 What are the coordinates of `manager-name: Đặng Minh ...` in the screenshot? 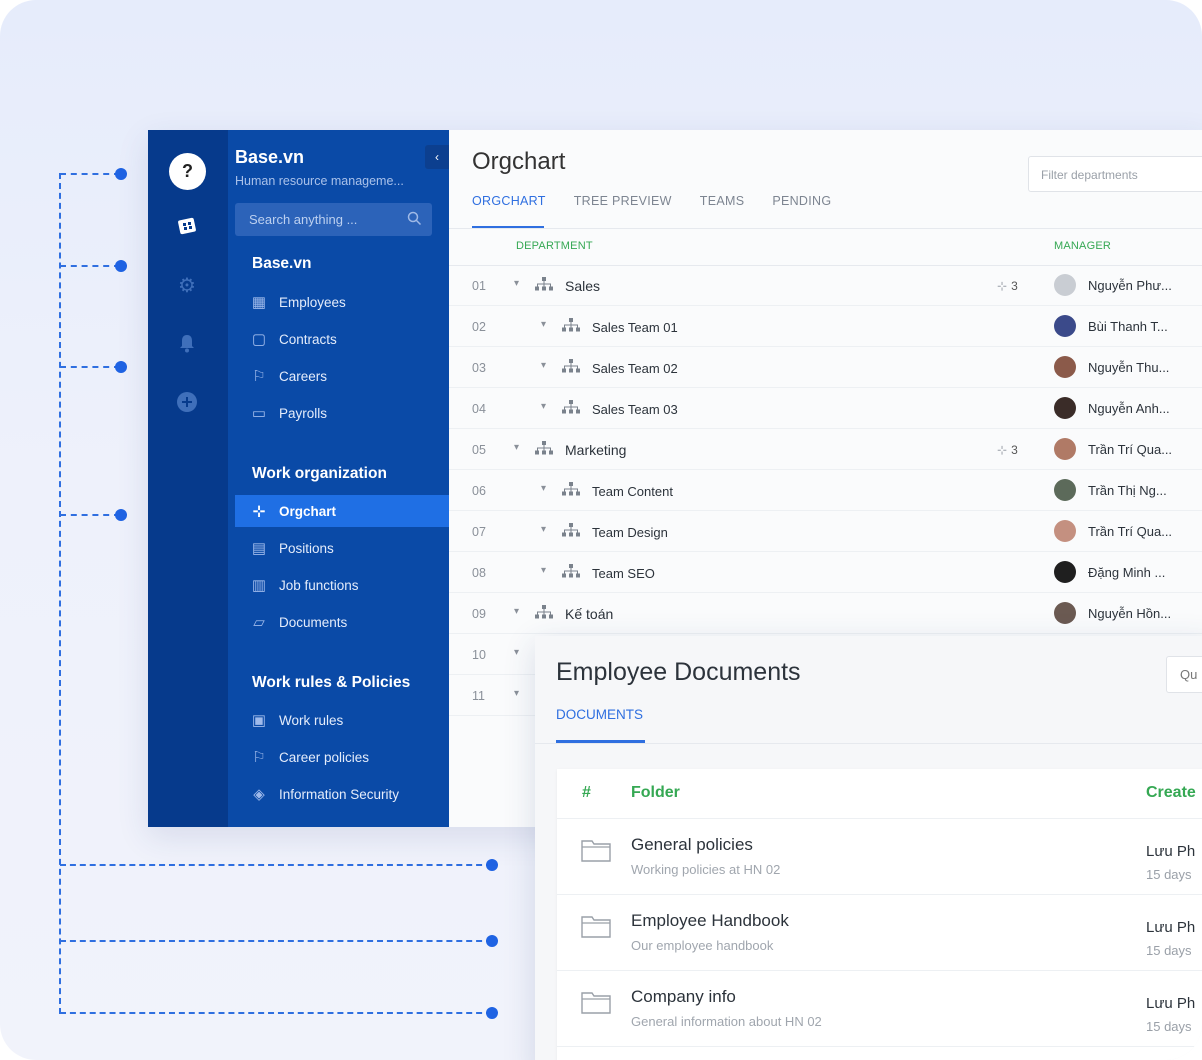 It's located at (1127, 572).